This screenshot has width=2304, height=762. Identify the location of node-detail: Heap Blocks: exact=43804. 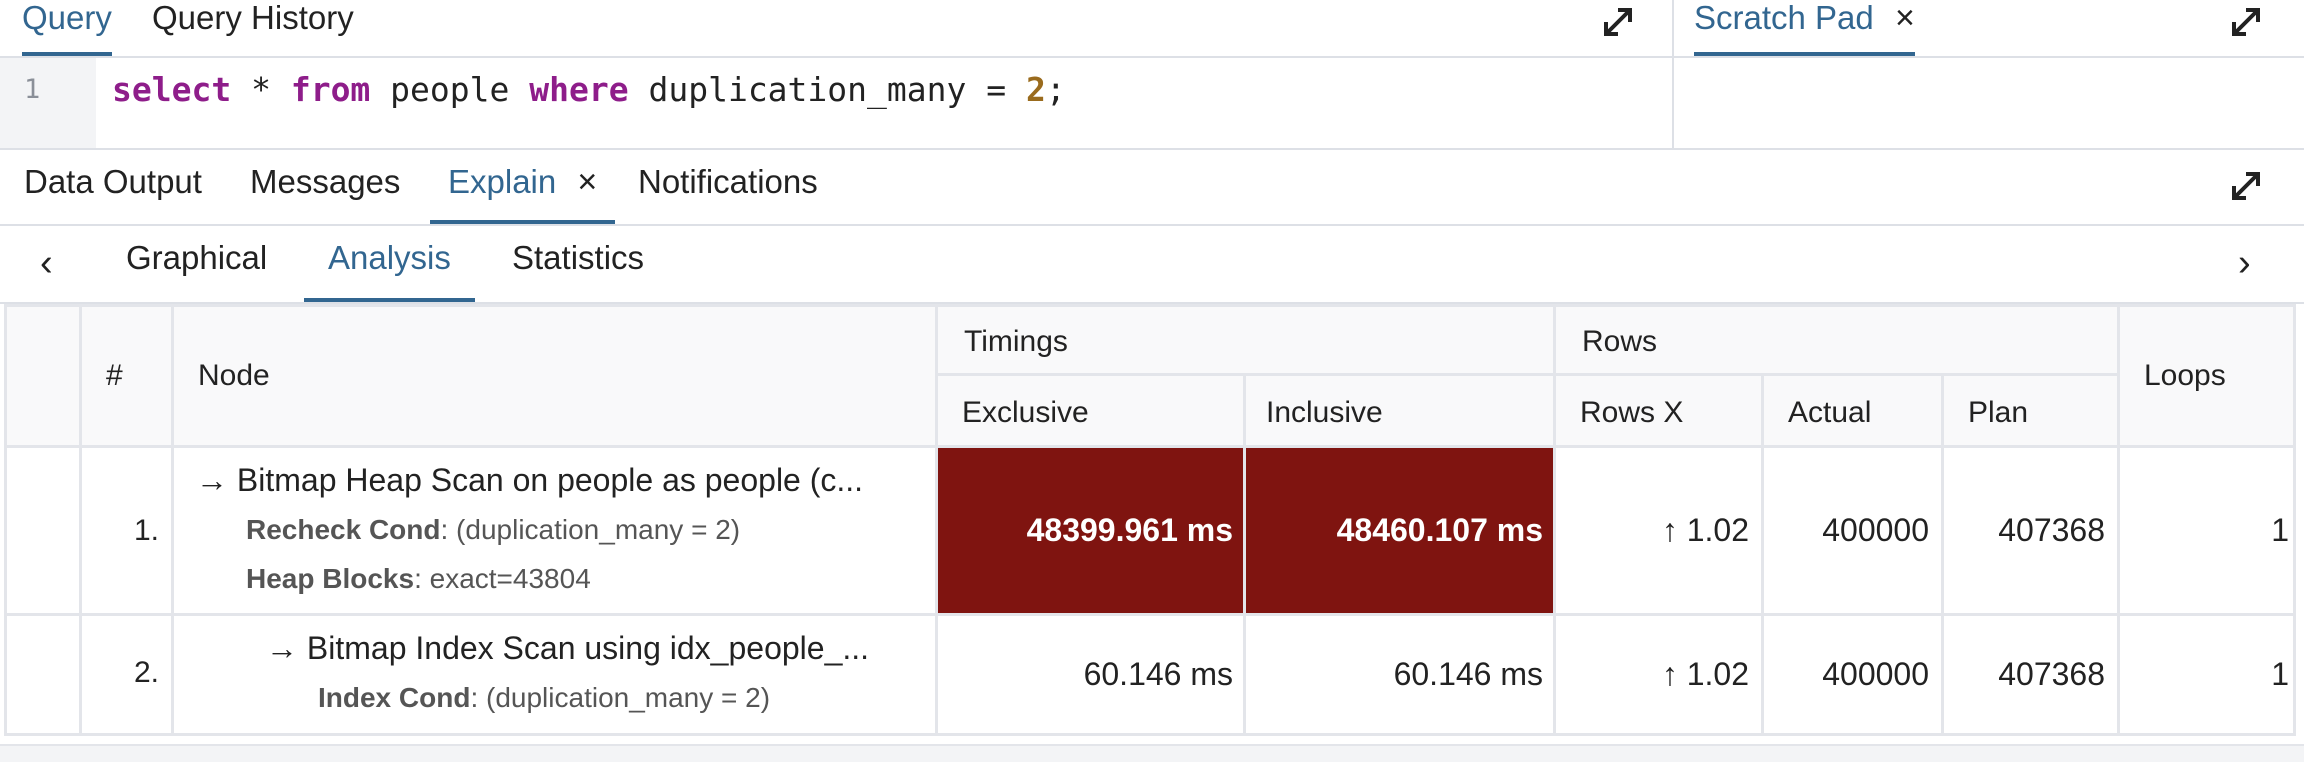
(418, 579).